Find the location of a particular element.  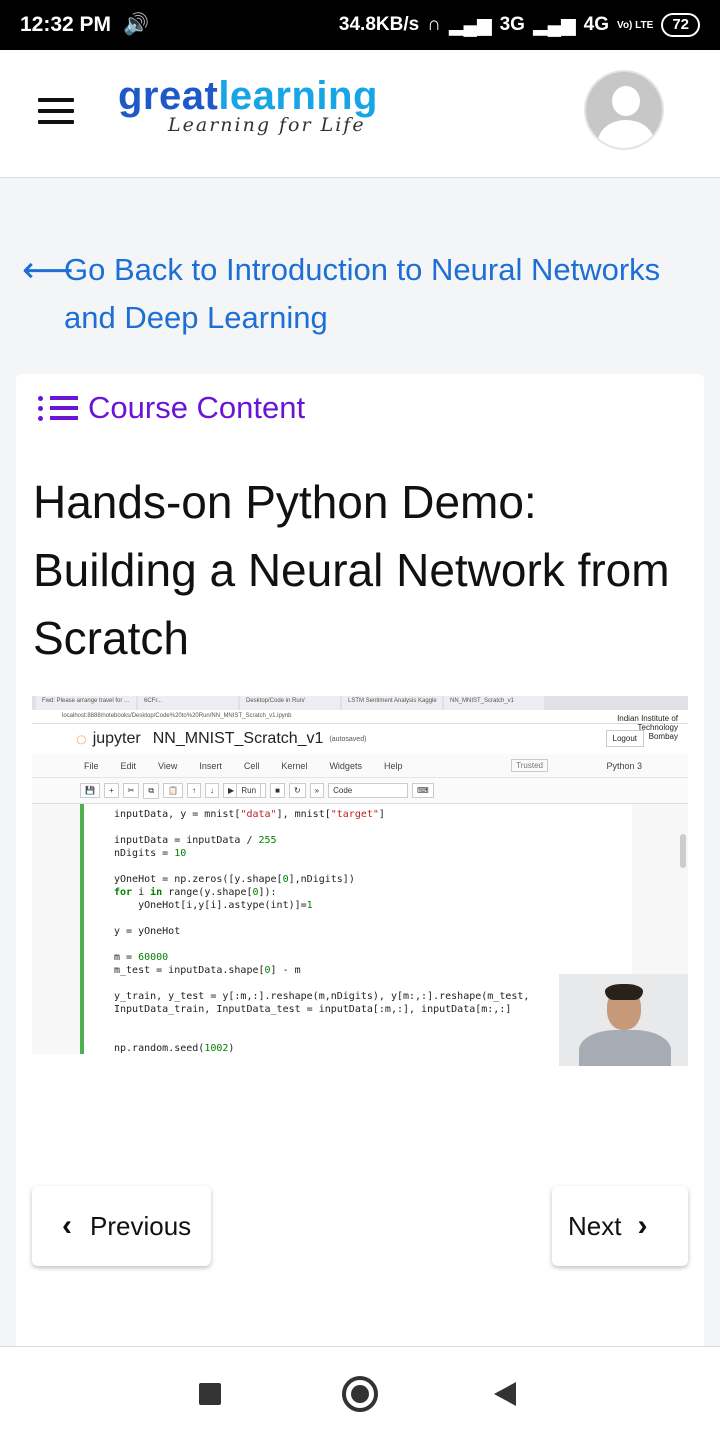

headset-icon: ∩ is located at coordinates (434, 24).